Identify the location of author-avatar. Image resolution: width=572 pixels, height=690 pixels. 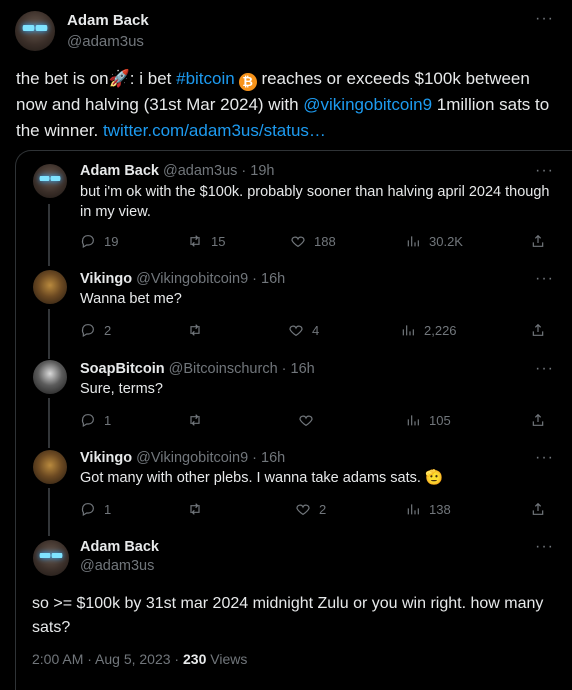
(35, 31).